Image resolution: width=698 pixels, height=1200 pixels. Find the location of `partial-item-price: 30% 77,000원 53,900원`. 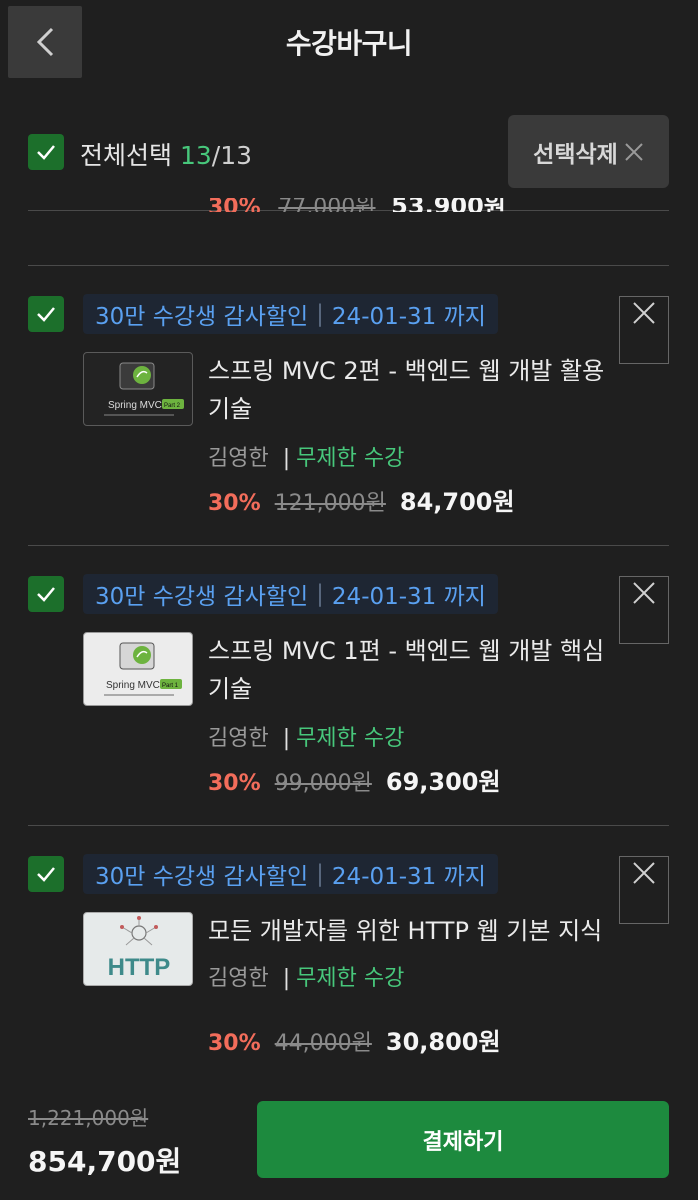

partial-item-price: 30% 77,000원 53,900원 is located at coordinates (357, 205).